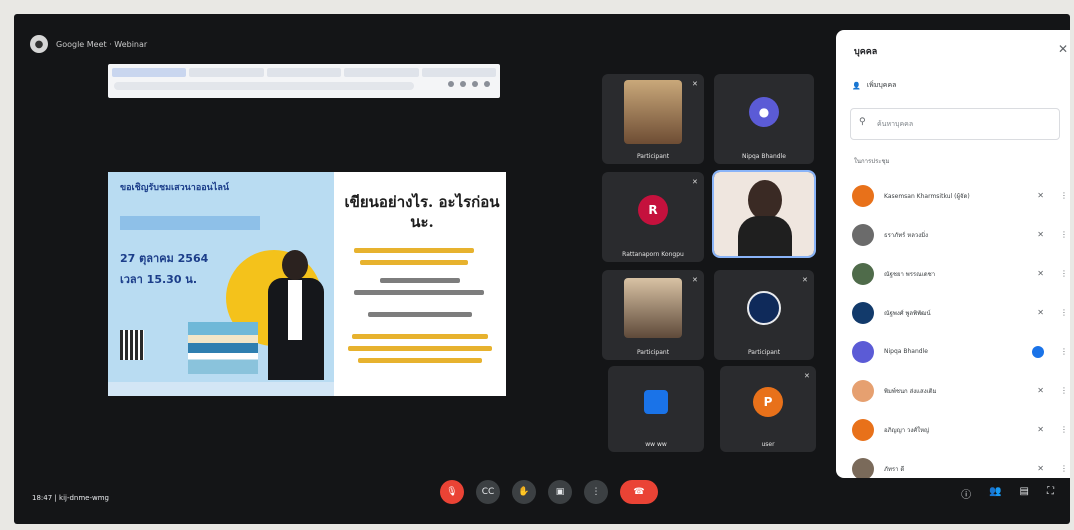  I want to click on avatar: ●, so click(764, 111).